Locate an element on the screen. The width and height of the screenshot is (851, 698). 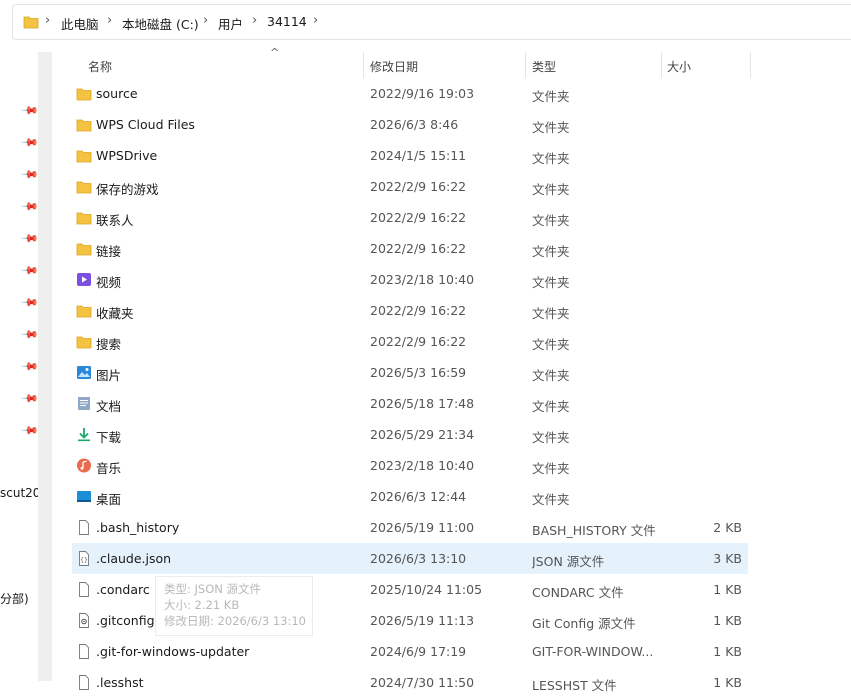
file-row: .lesshst 2024/7/30 11:50 LESSHST 文件 1 KB is located at coordinates (410, 682).